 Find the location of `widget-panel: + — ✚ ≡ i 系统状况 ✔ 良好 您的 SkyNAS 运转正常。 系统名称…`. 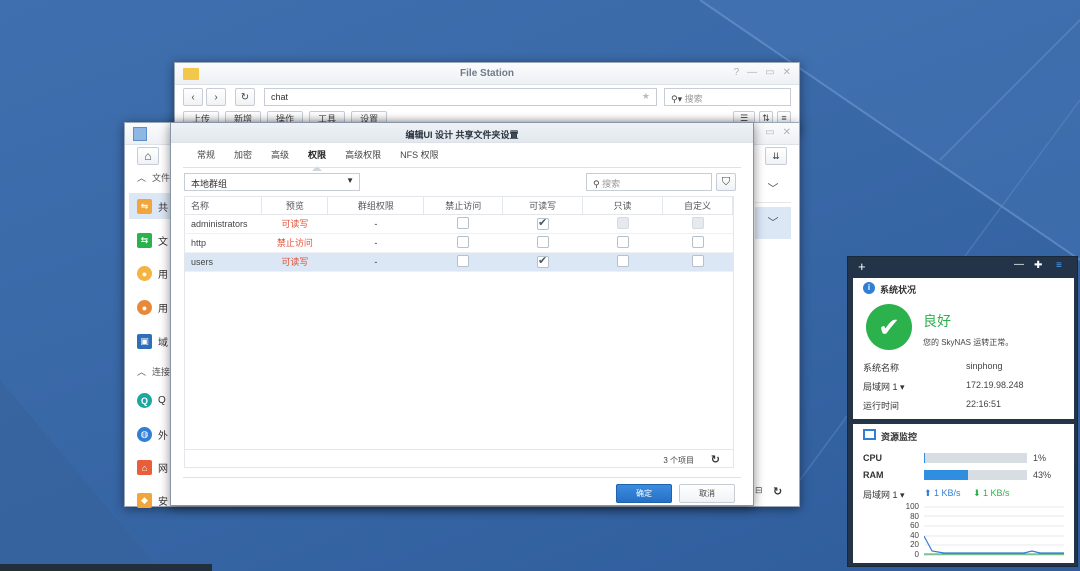

widget-panel: + — ✚ ≡ i 系统状况 ✔ 良好 您的 SkyNAS 运转正常。 系统名称… is located at coordinates (962, 411).